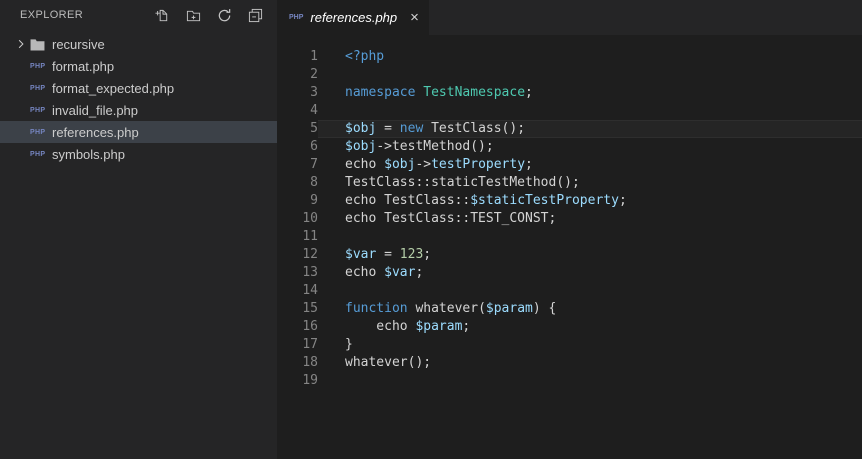  What do you see at coordinates (365, 56) in the screenshot?
I see `code-line-content: <?php` at bounding box center [365, 56].